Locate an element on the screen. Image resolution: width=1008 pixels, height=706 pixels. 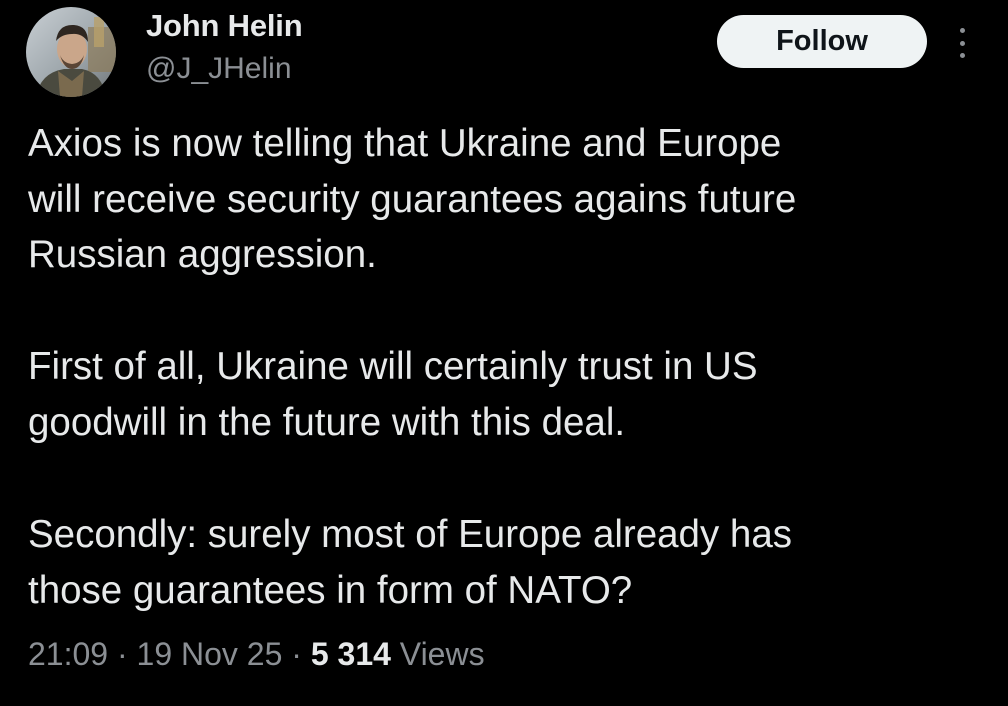
tweet-line: those guarantees in form of NATO? is located at coordinates (330, 590).